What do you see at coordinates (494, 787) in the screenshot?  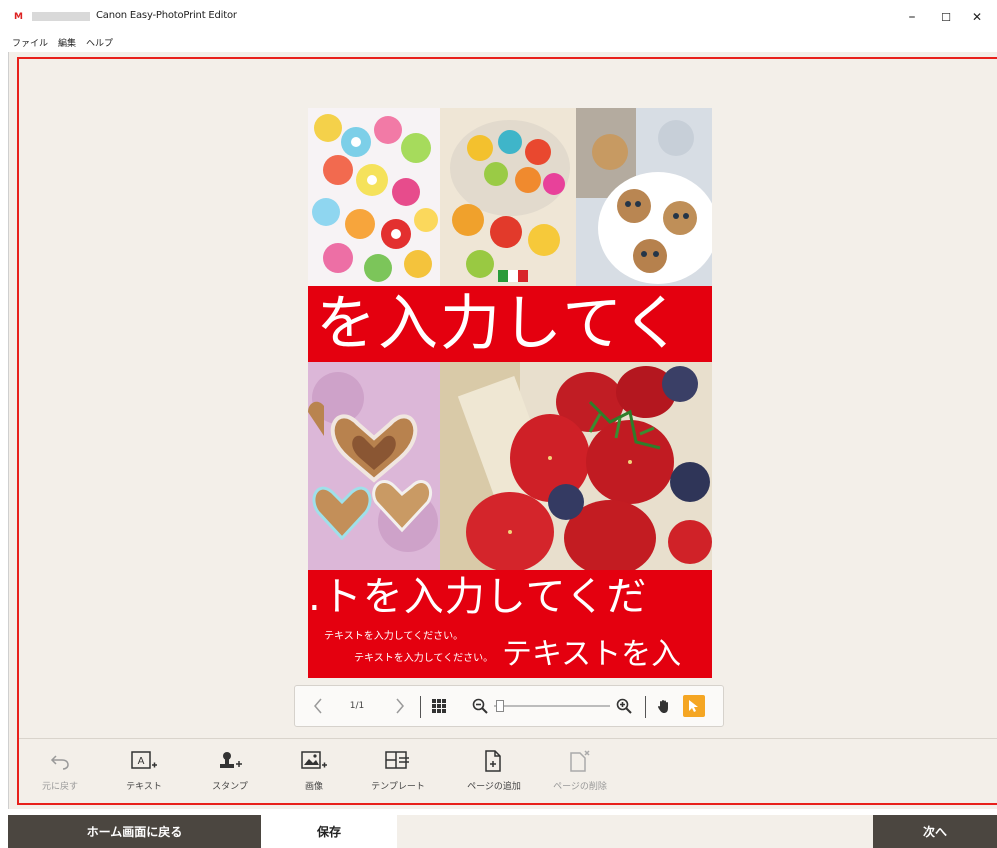 I see `tool-label: ページの追加` at bounding box center [494, 787].